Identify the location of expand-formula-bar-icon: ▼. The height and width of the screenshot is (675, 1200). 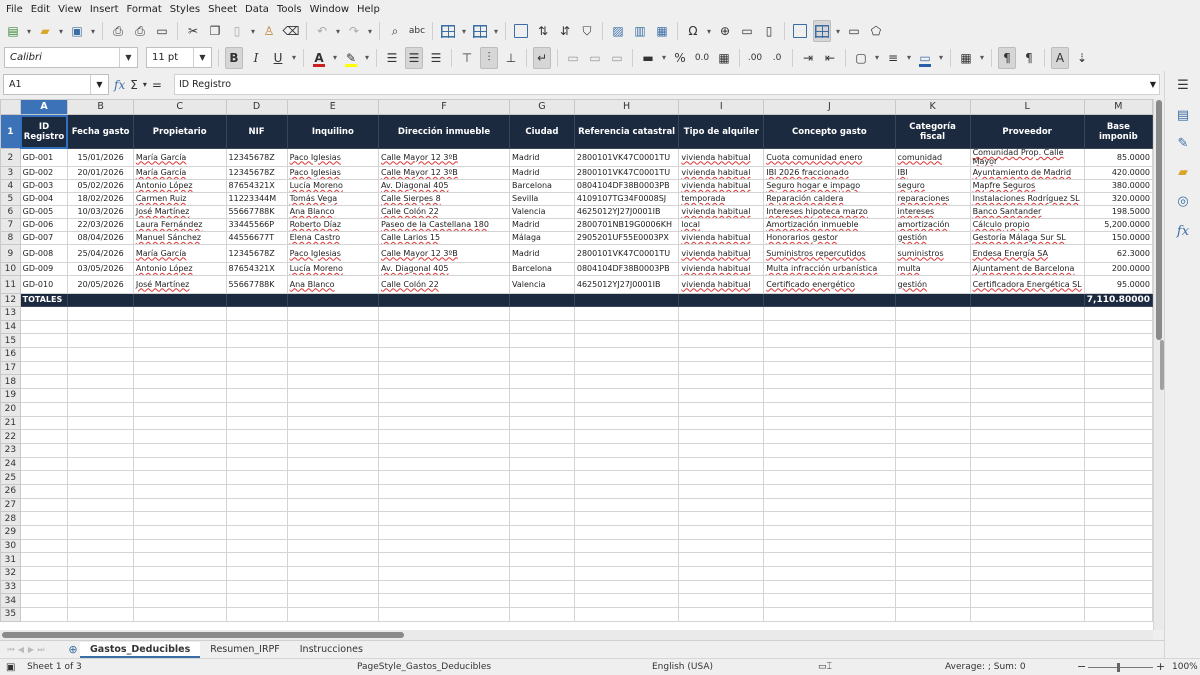
(1153, 84).